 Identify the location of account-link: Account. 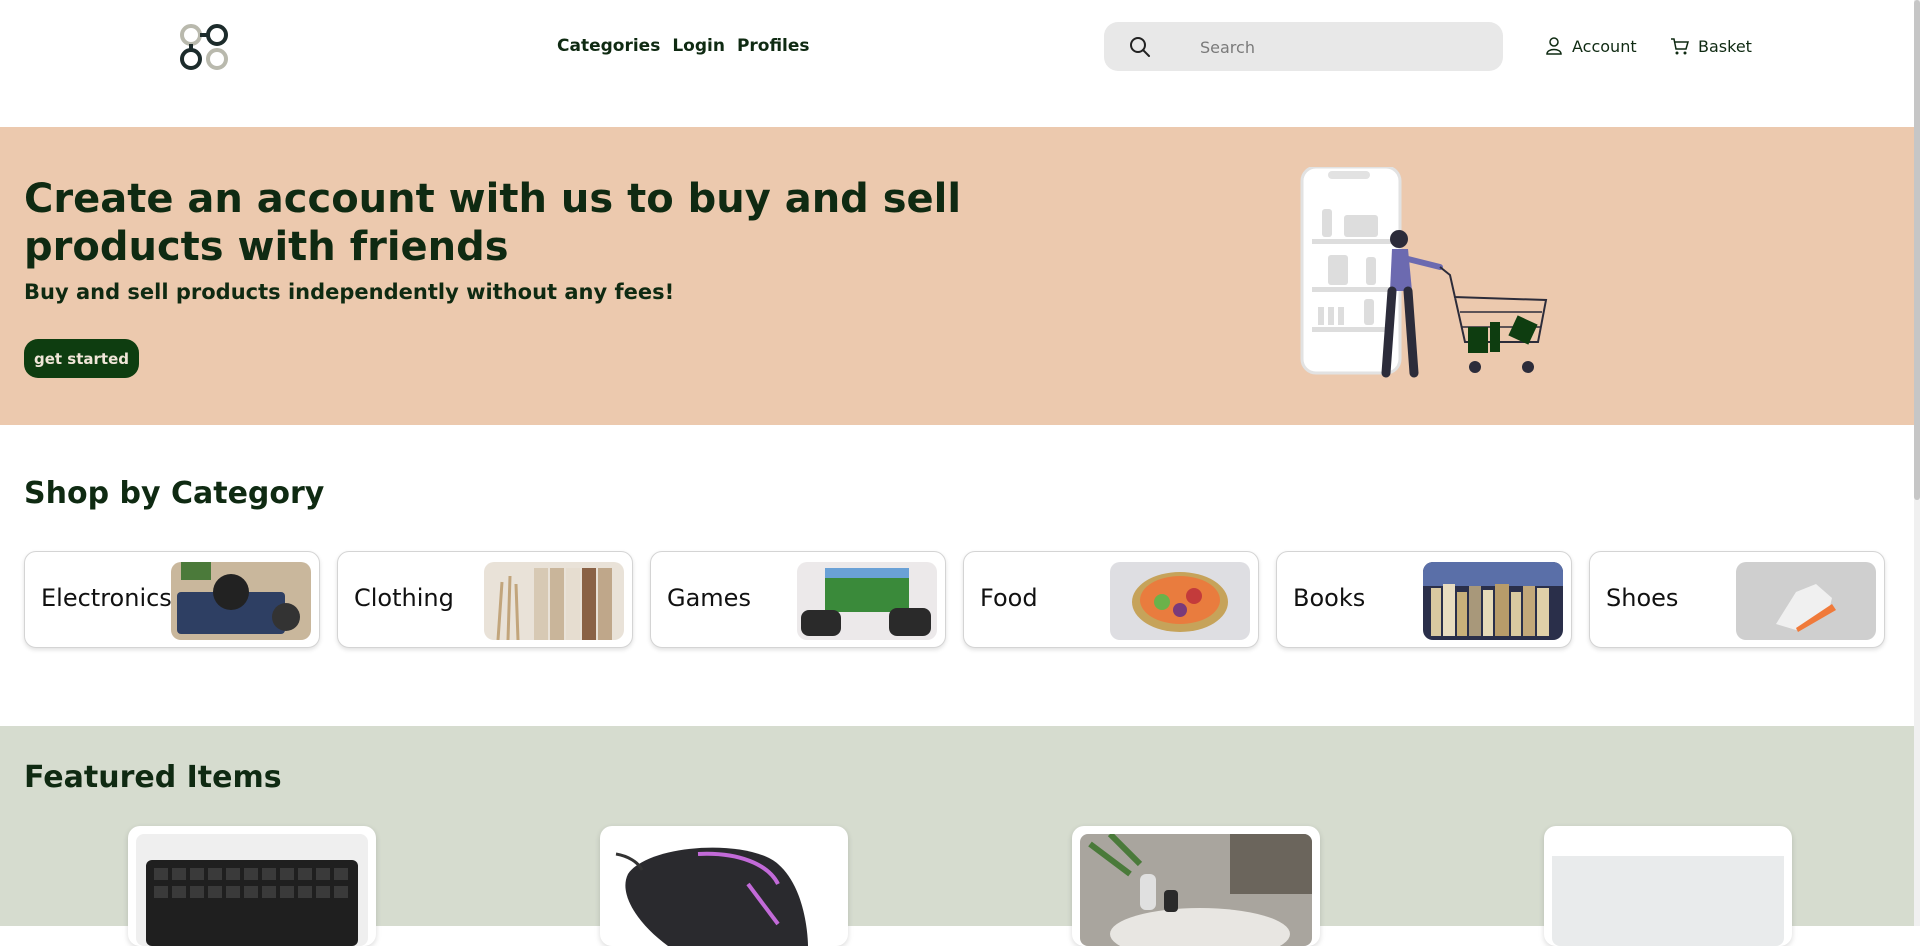
(1590, 46).